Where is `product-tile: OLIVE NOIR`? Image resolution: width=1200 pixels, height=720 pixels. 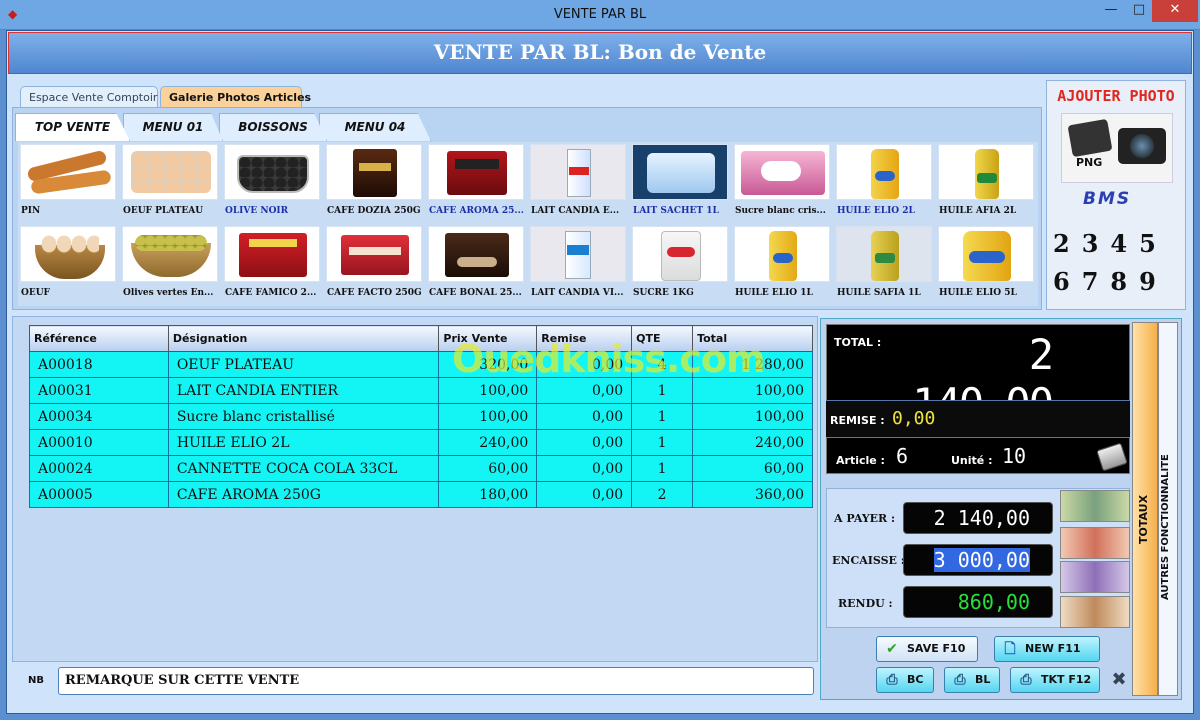 product-tile: OLIVE NOIR is located at coordinates (272, 182).